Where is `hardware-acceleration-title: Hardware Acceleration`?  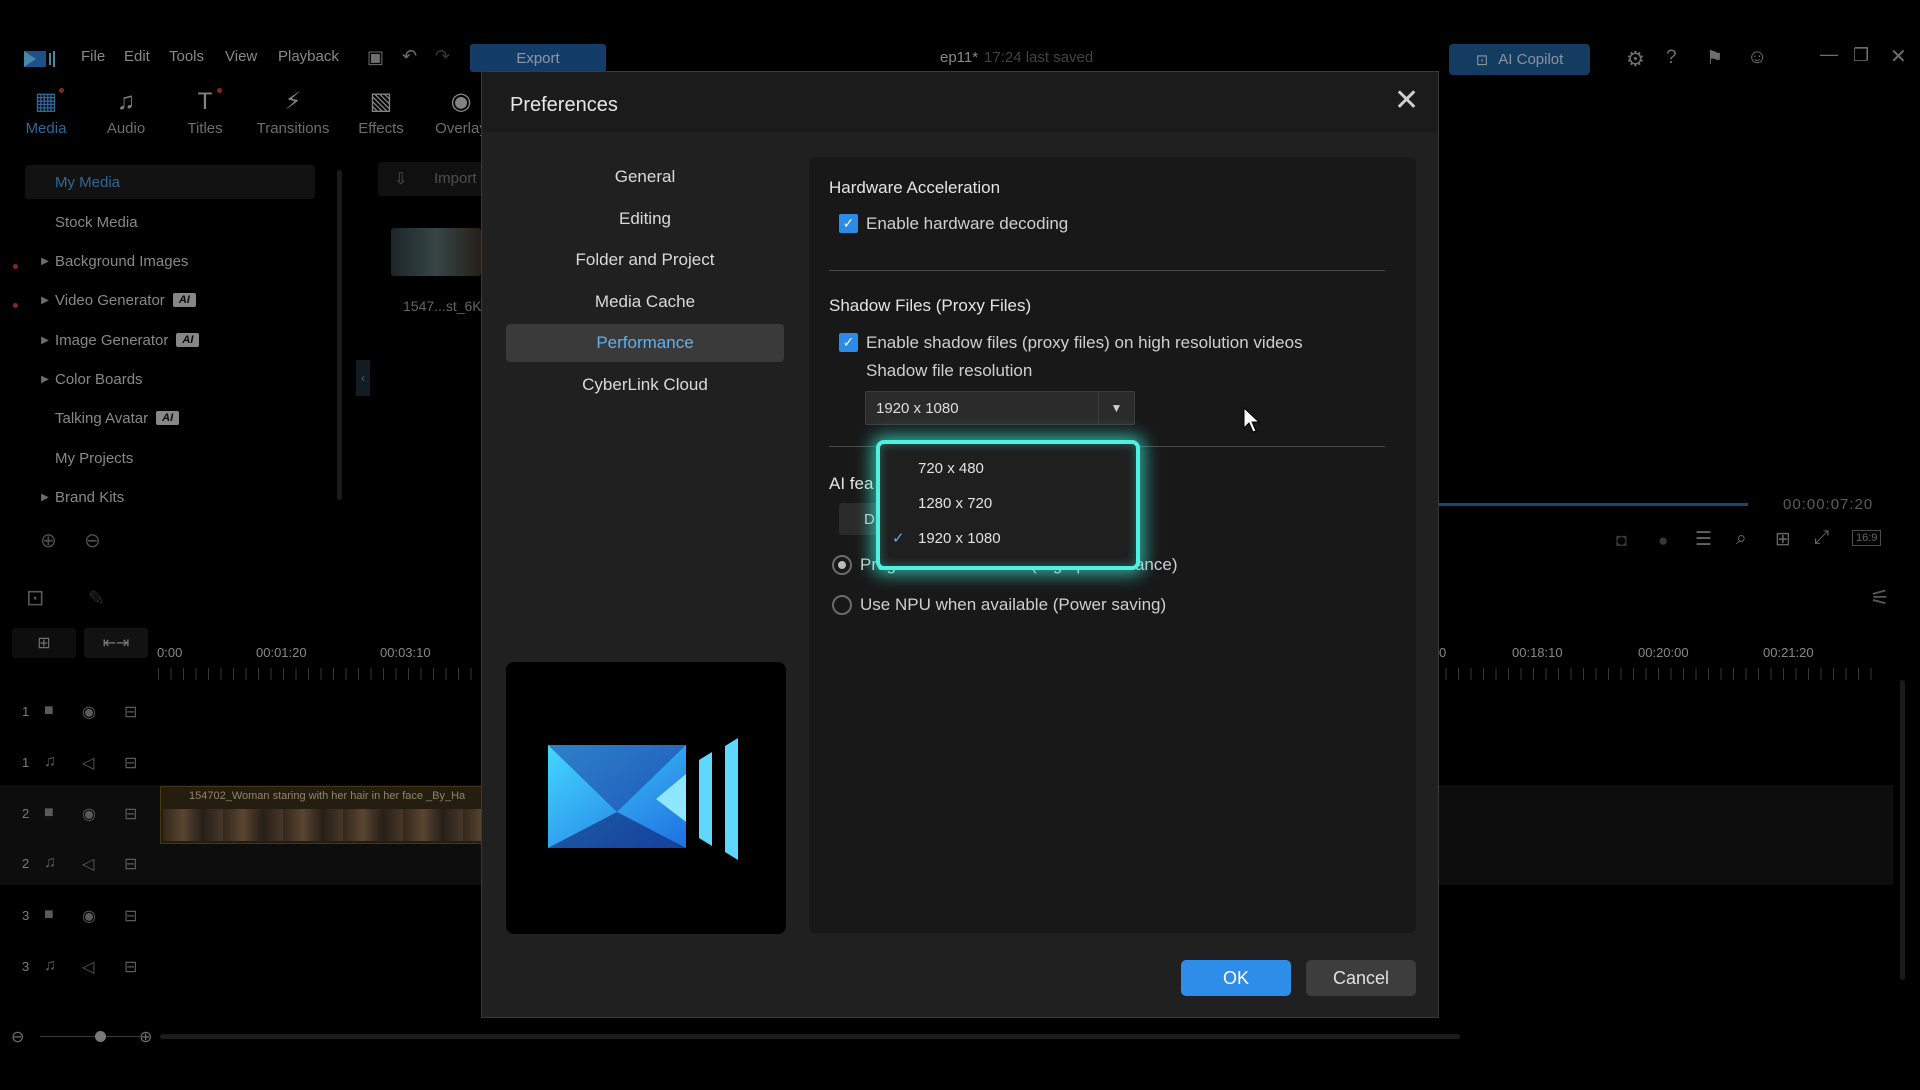
hardware-acceleration-title: Hardware Acceleration is located at coordinates (915, 187).